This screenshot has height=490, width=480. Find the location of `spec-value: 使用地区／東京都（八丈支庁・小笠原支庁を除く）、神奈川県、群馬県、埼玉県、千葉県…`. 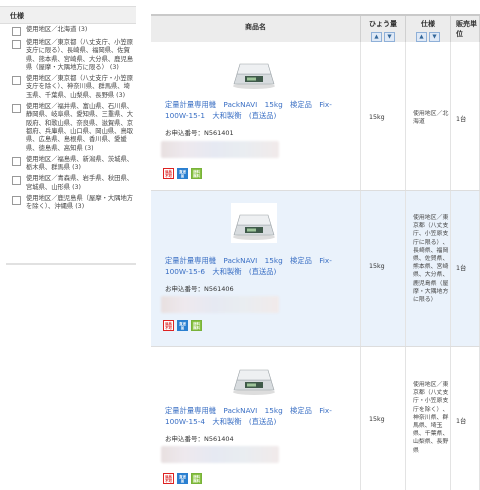

spec-value: 使用地区／東京都（八丈支庁・小笠原支庁を除く）、神奈川県、群馬県、埼玉県、千葉県… is located at coordinates (431, 418).